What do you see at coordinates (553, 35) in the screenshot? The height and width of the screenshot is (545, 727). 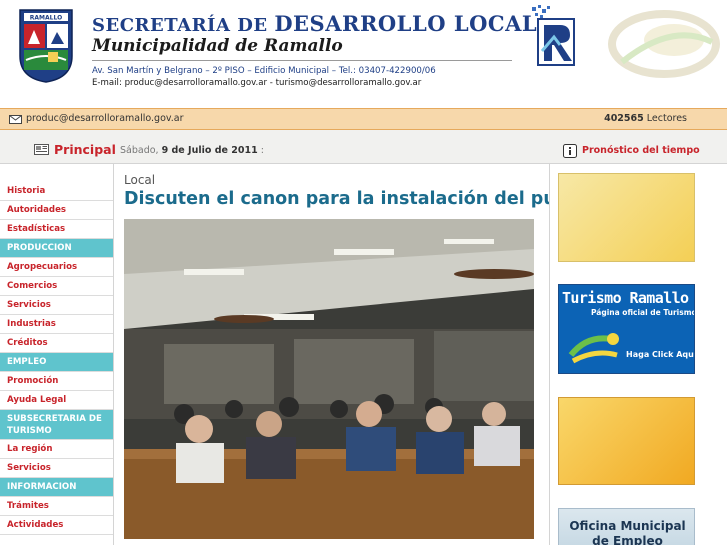 I see `desarrollo-r-logo` at bounding box center [553, 35].